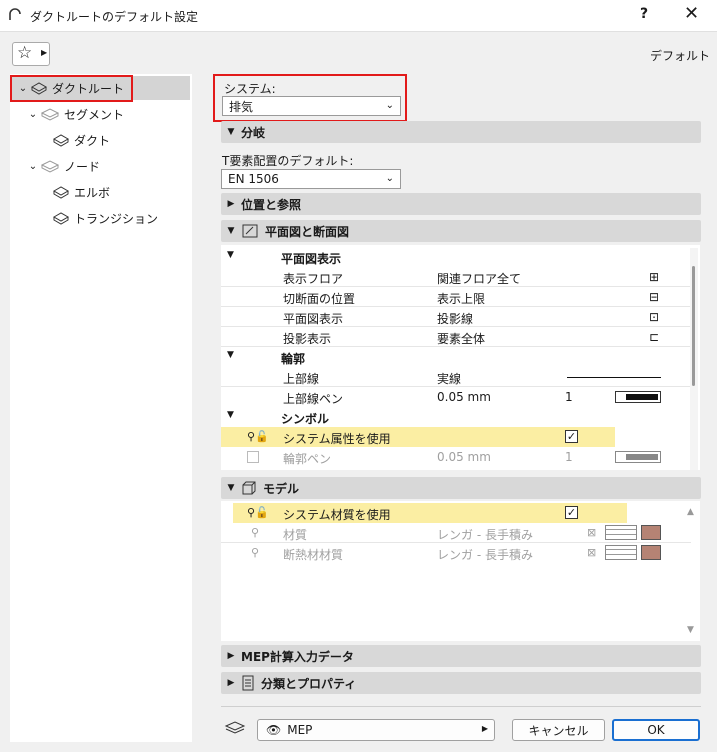 This screenshot has height=752, width=717. Describe the element at coordinates (249, 488) in the screenshot. I see `3d-box-icon` at that location.